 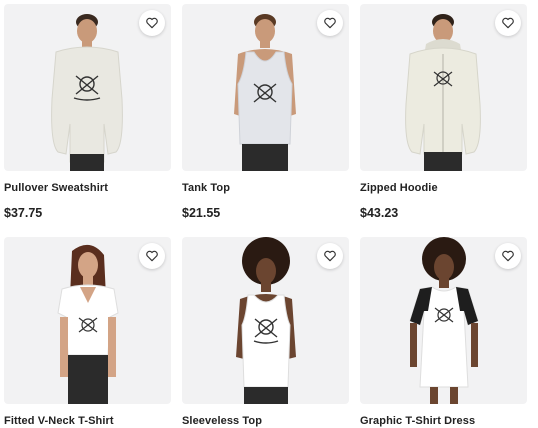 I want to click on product-title: Fitted V-Neck T-Shirt, so click(x=59, y=421).